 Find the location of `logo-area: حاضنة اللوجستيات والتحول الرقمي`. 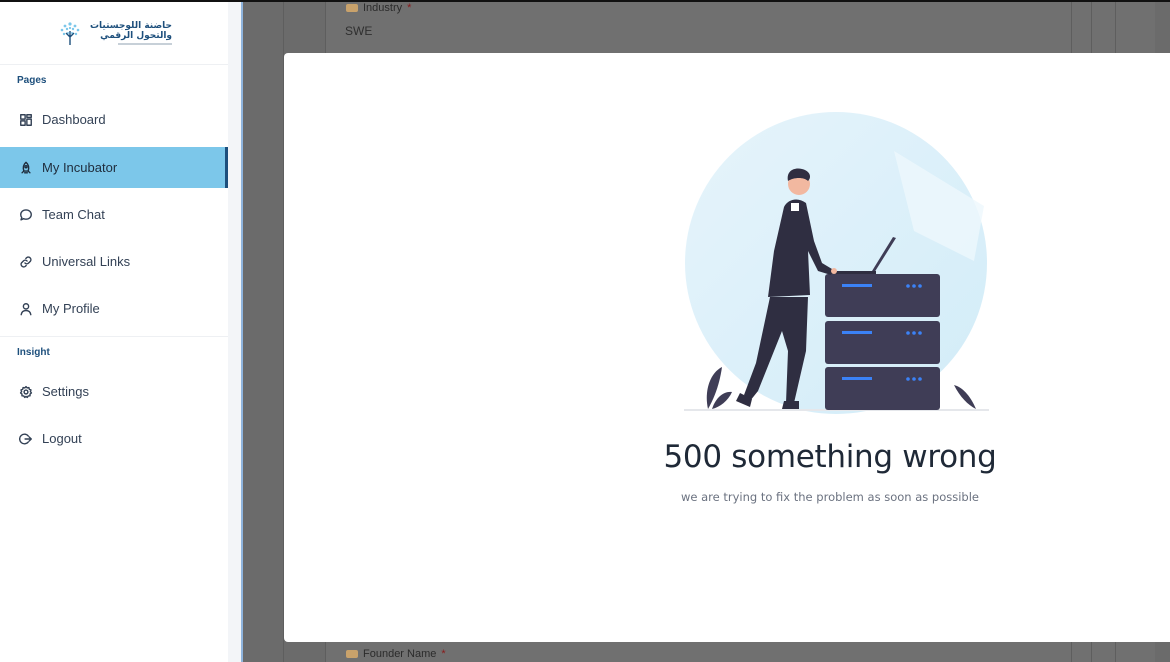

logo-area: حاضنة اللوجستيات والتحول الرقمي is located at coordinates (114, 33).